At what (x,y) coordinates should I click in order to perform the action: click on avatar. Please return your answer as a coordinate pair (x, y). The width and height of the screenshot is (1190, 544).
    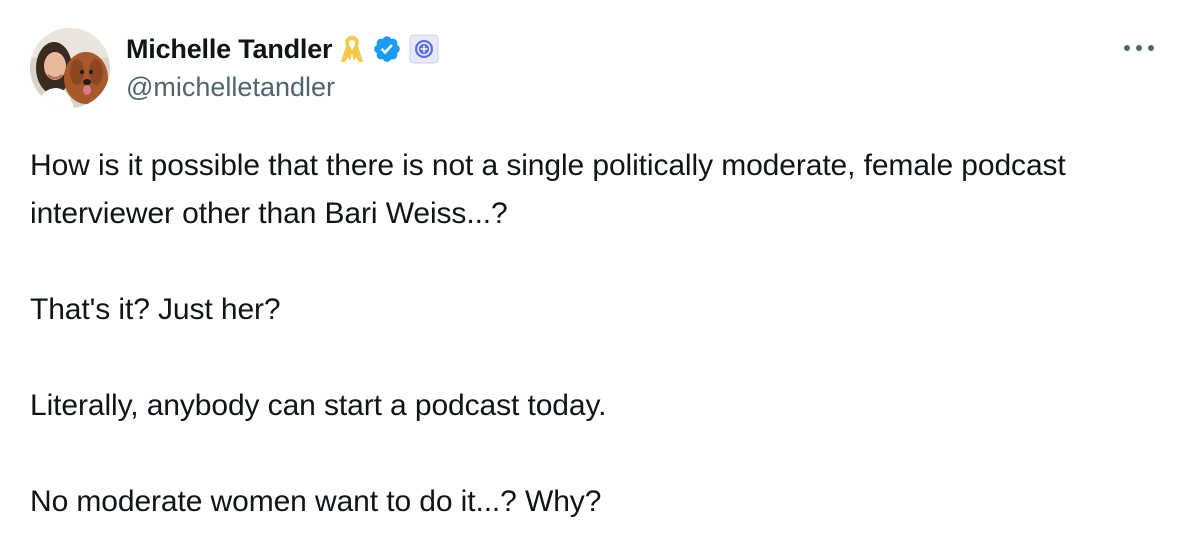
    Looking at the image, I should click on (70, 68).